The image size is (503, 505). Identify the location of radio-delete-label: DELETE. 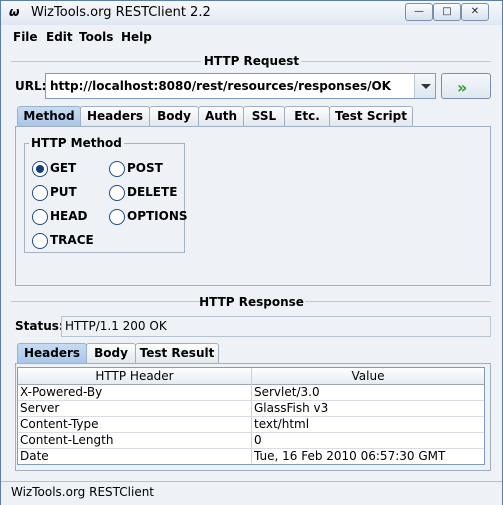
(152, 192).